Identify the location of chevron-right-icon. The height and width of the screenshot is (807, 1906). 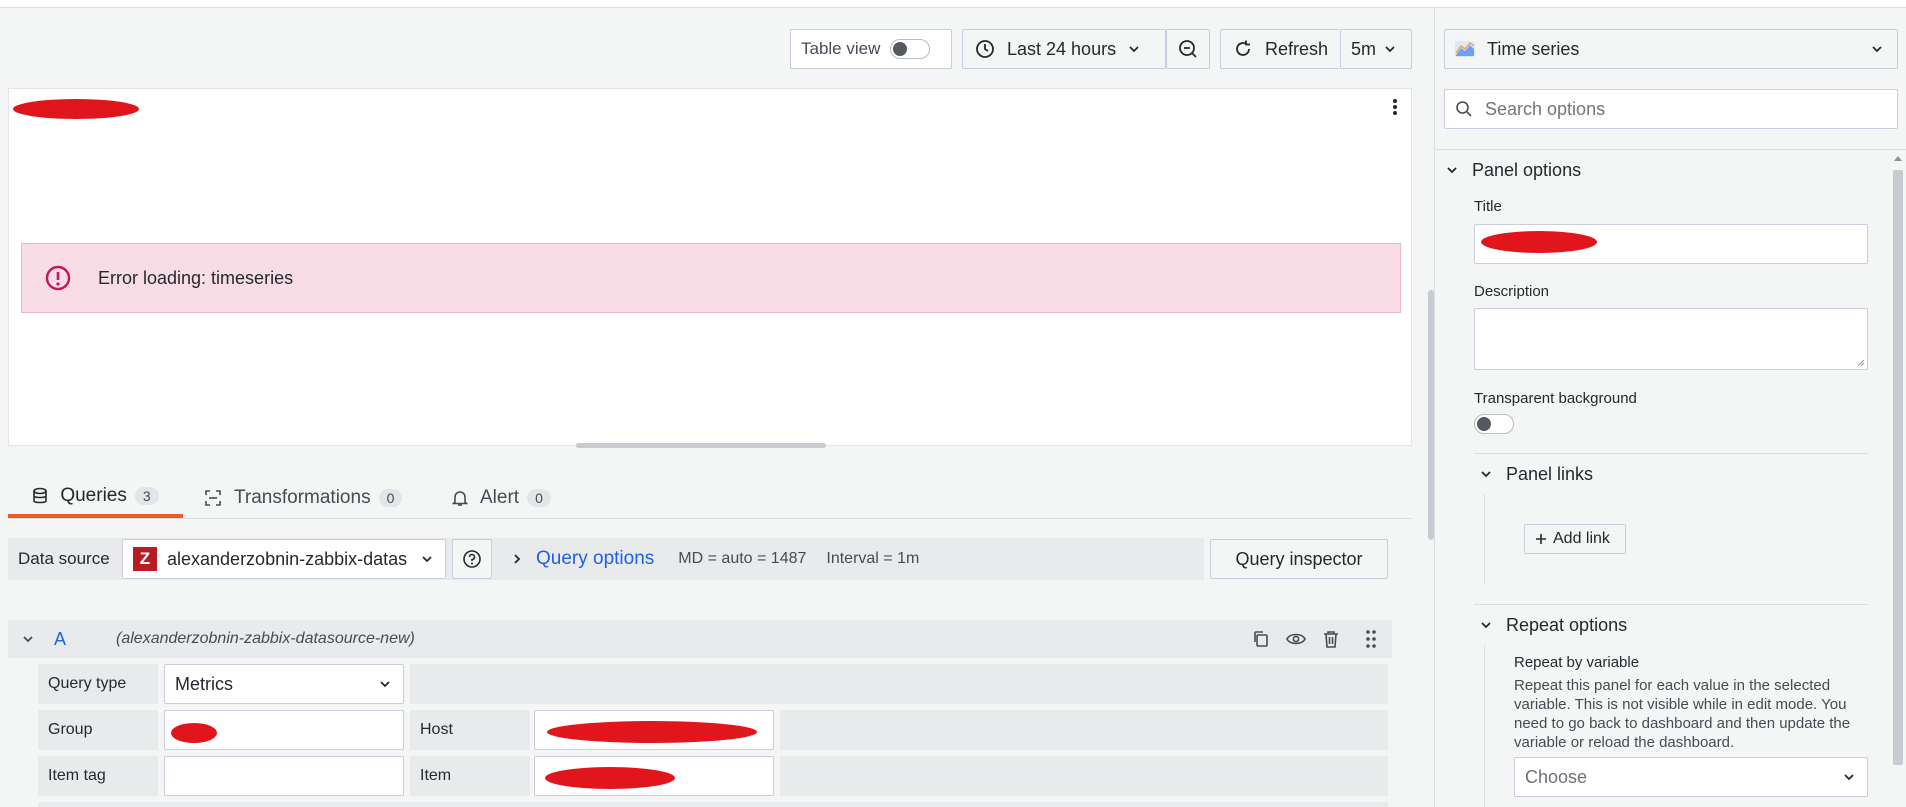
(517, 559).